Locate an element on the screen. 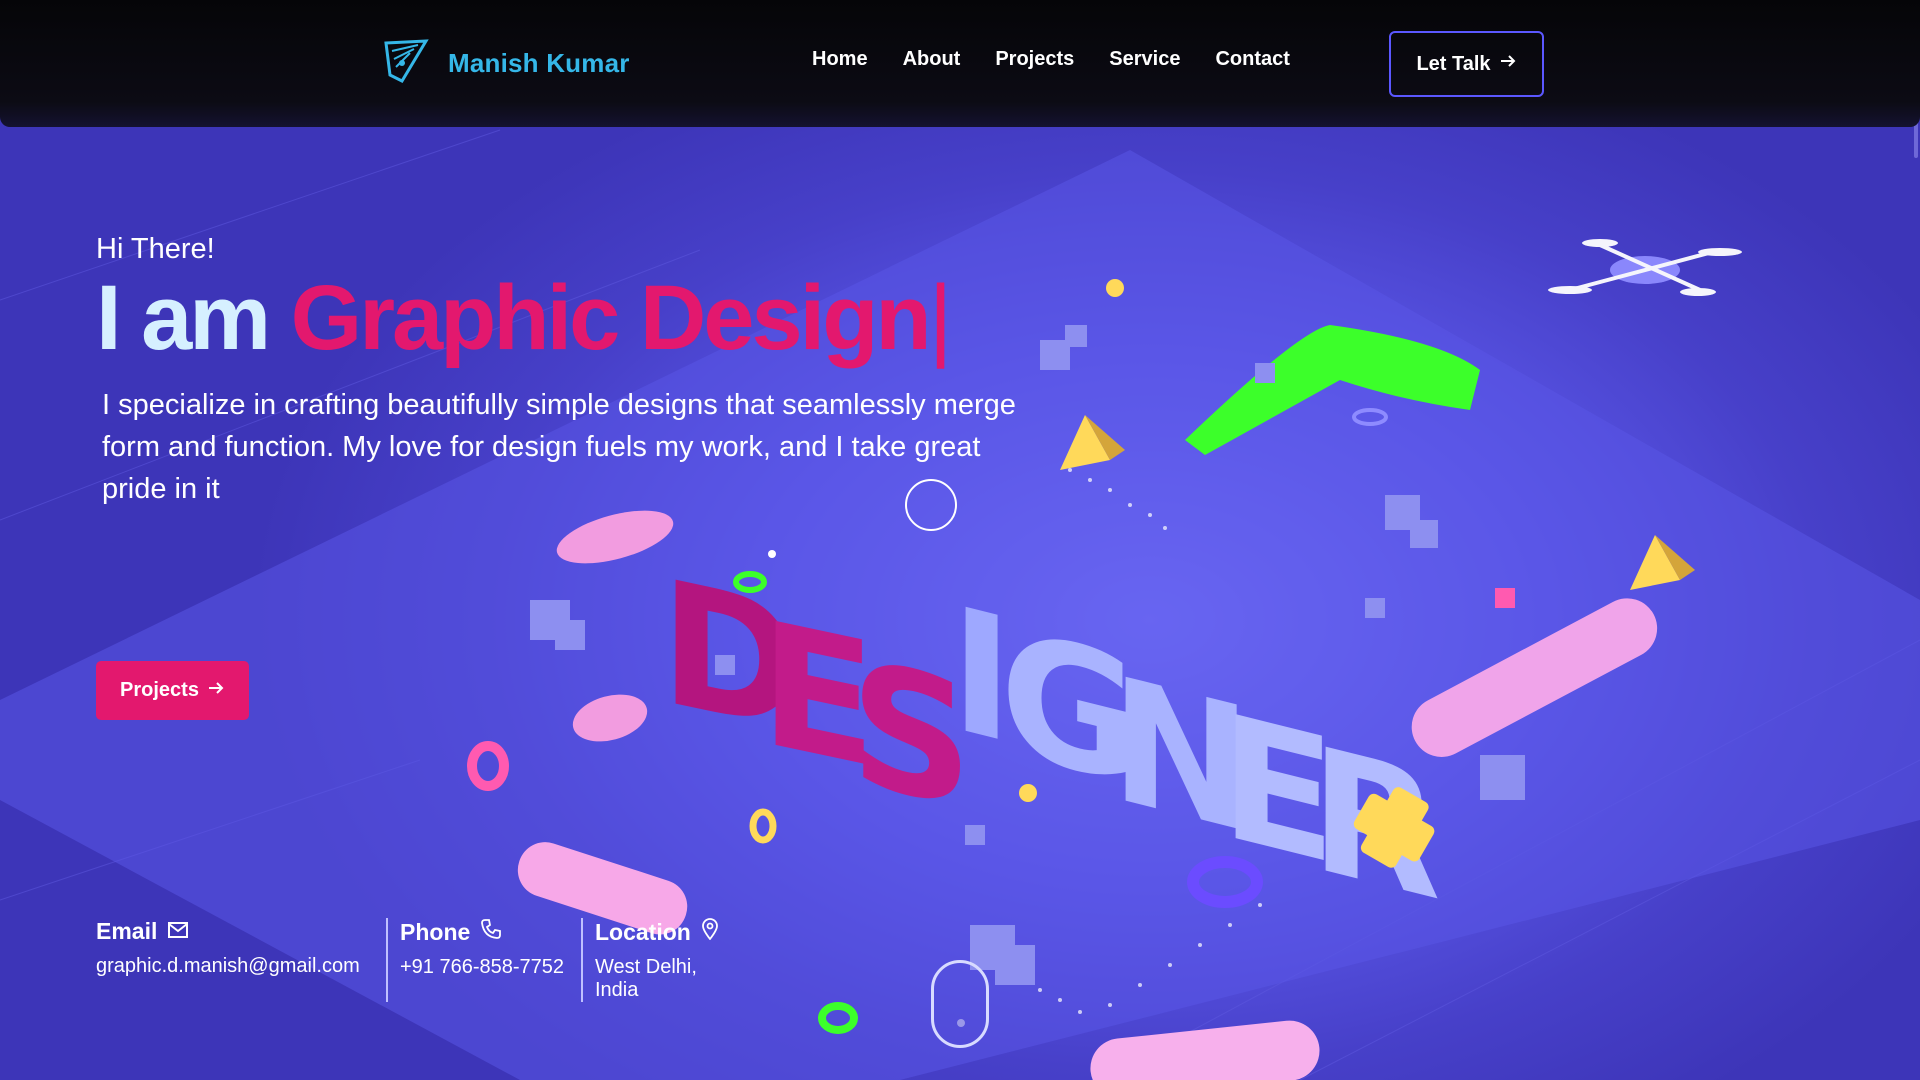 This screenshot has height=1080, width=1920. projects-button-label: Projects is located at coordinates (159, 690).